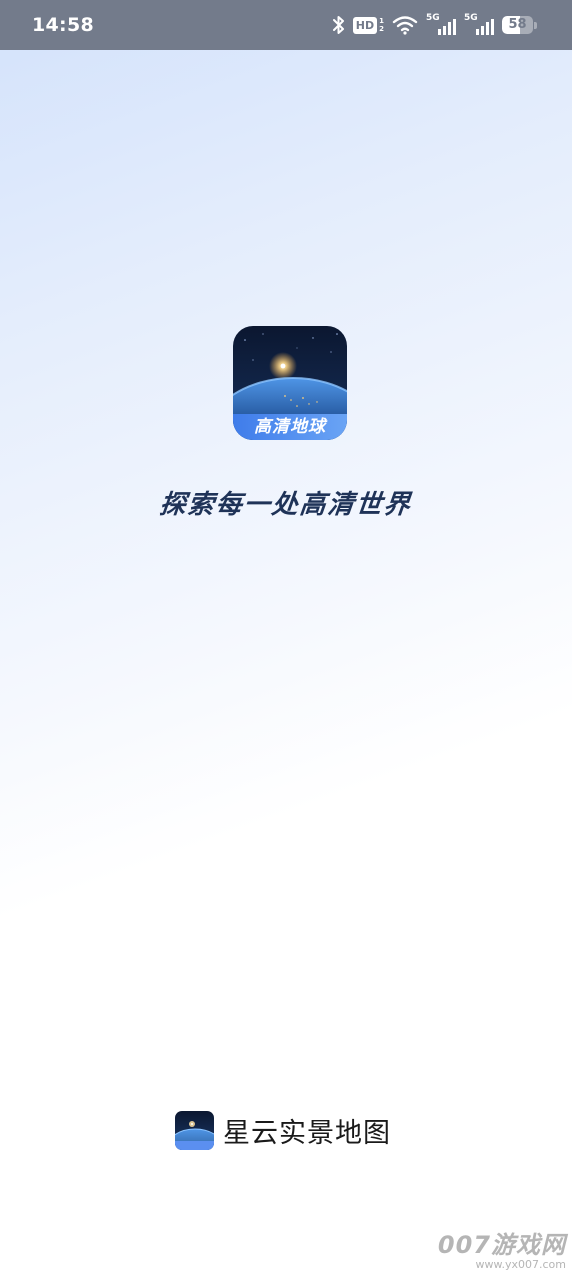 The width and height of the screenshot is (572, 1279). I want to click on status-bar: 14:58 HD 1 2 5G 5G 58, so click(286, 25).